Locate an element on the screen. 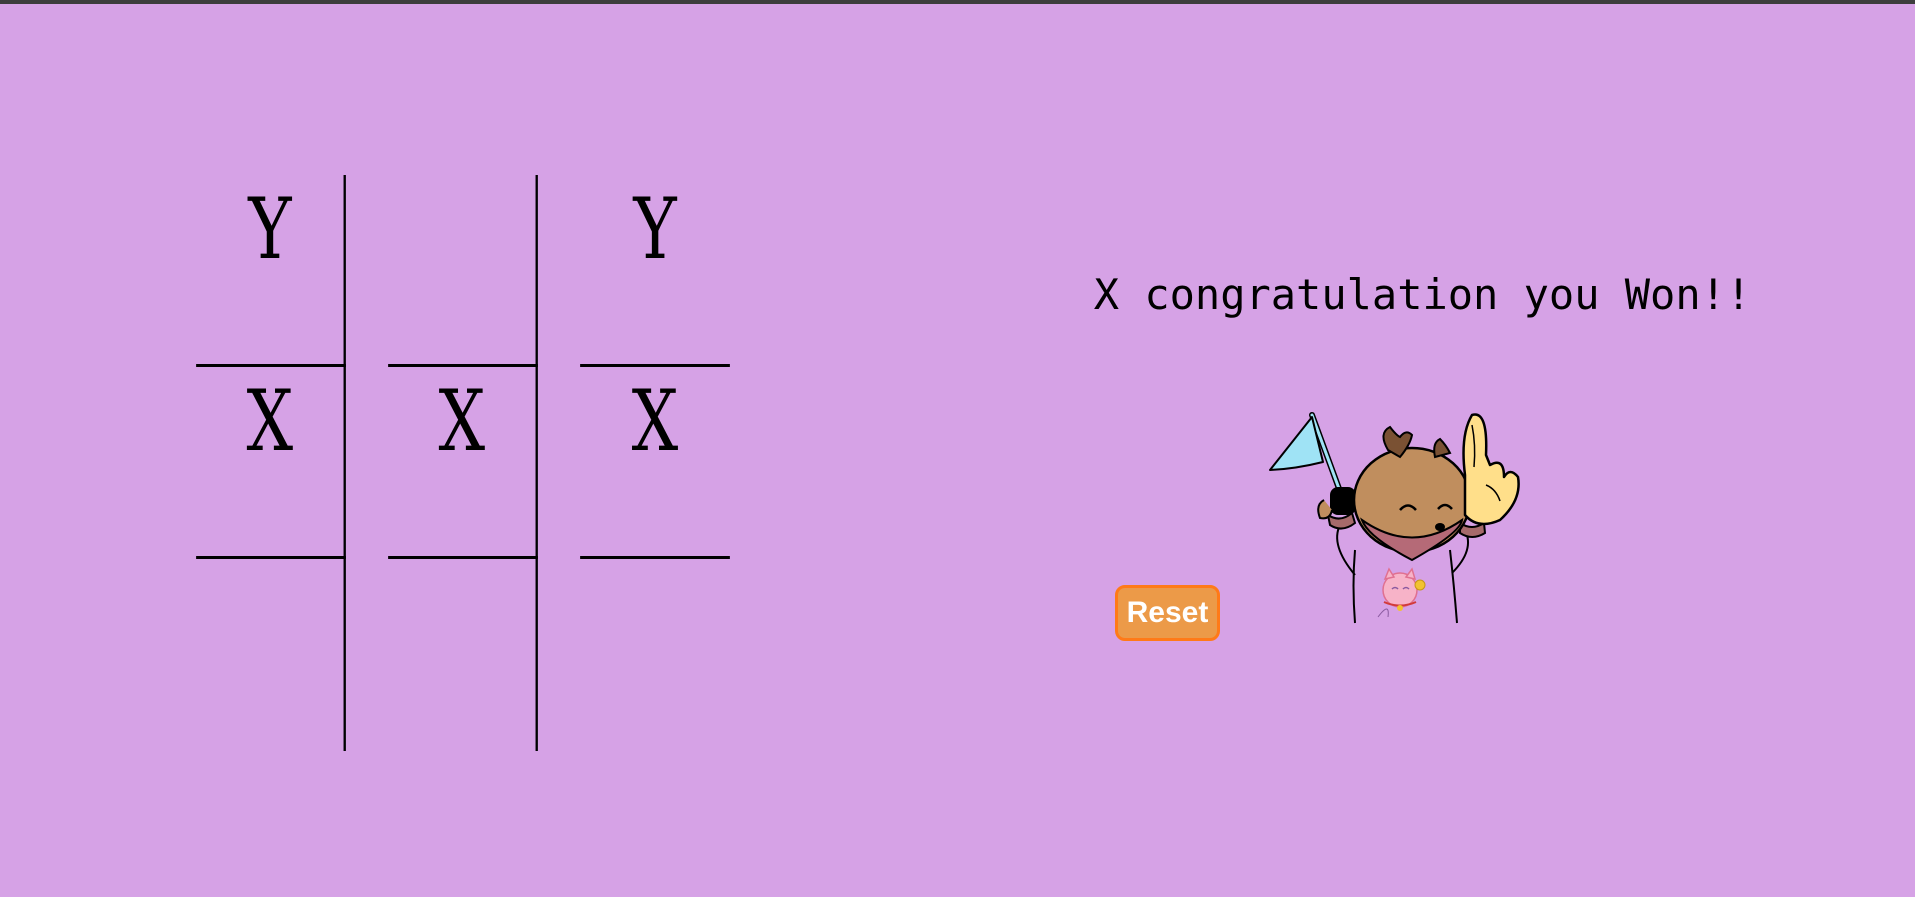  board-cell-0: Y is located at coordinates (271, 271).